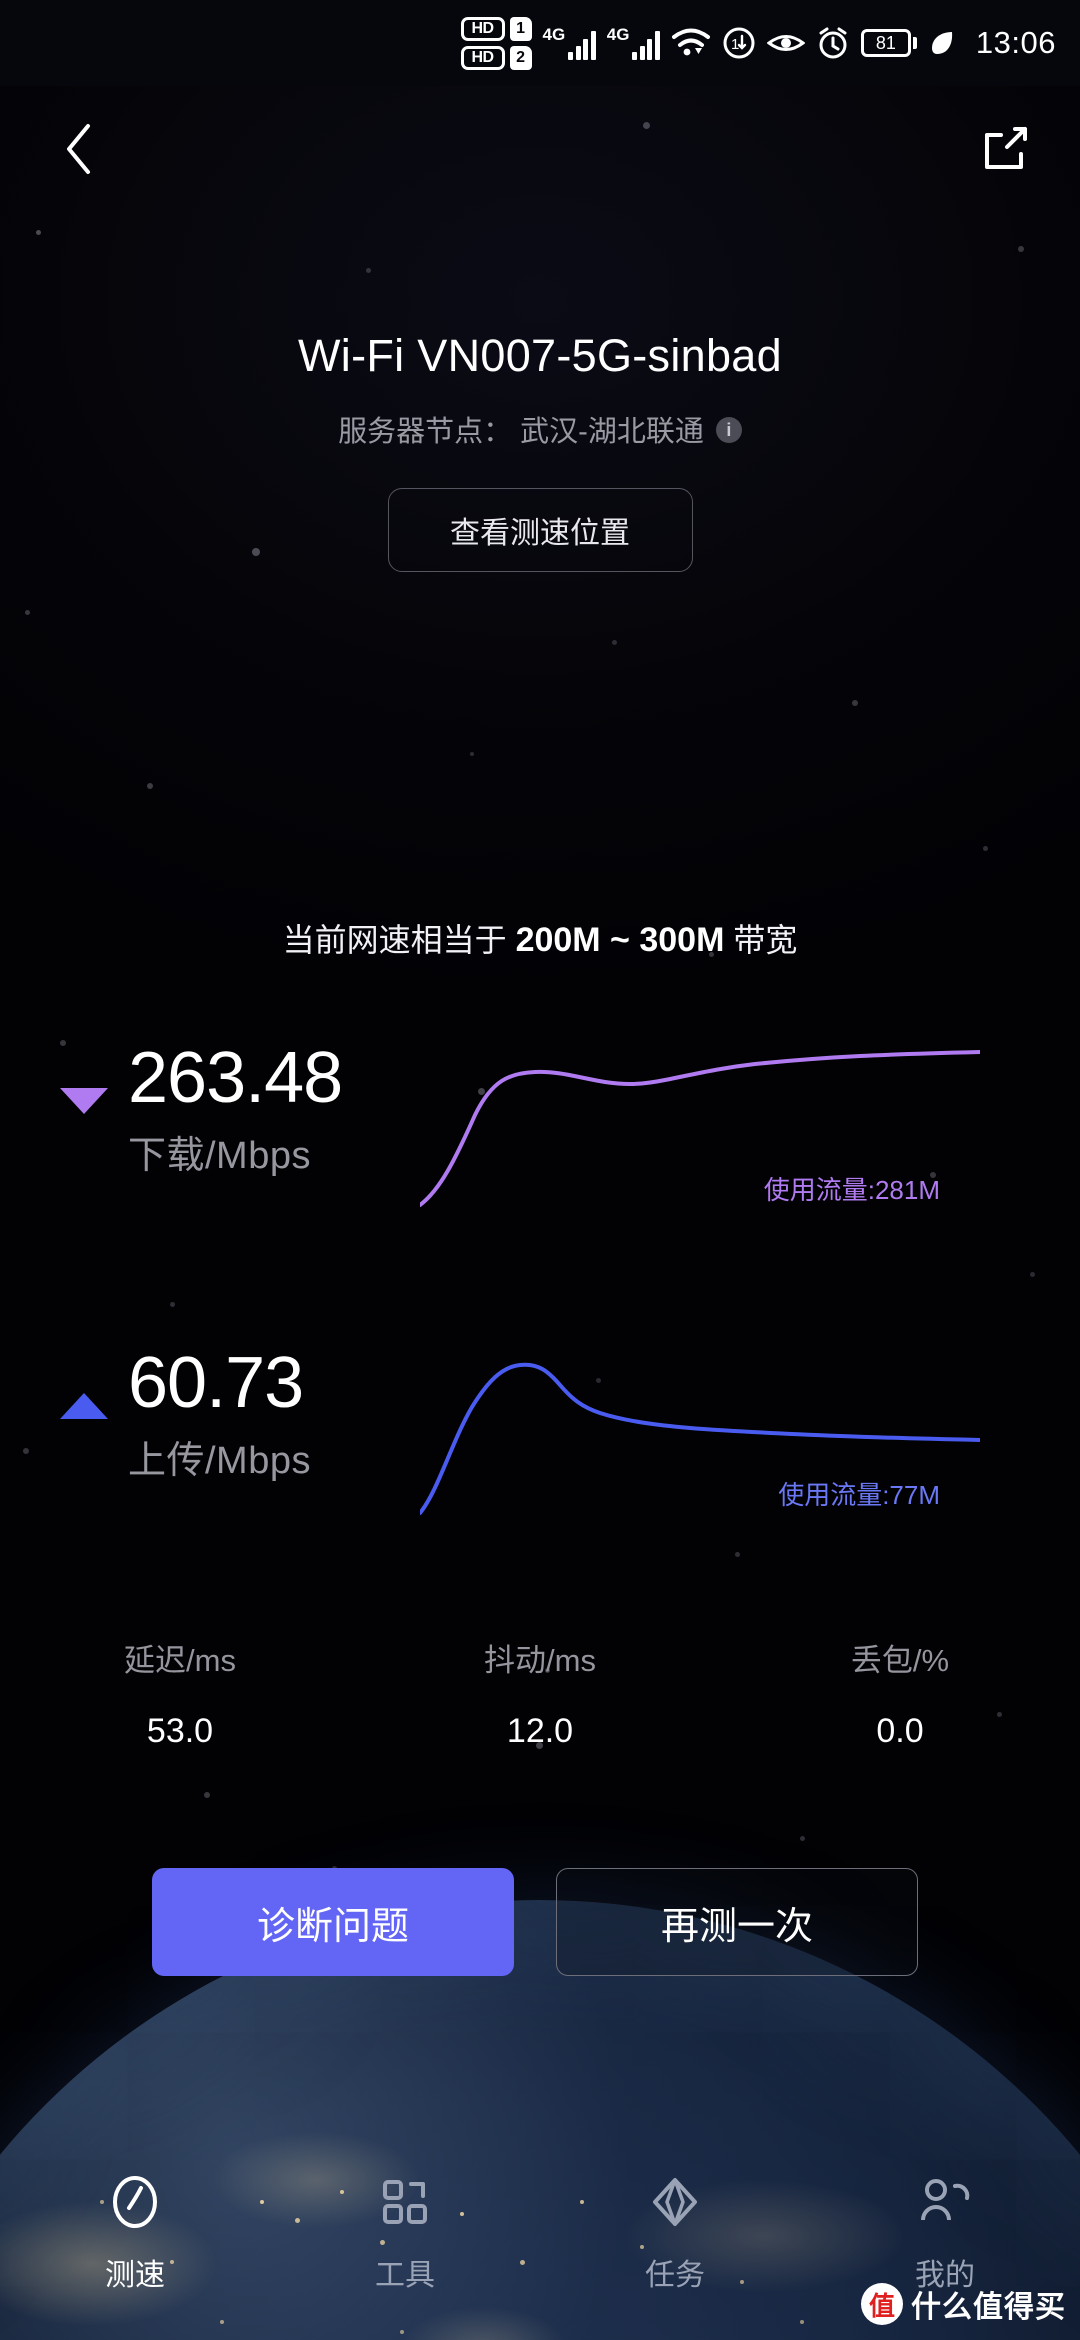  What do you see at coordinates (900, 1660) in the screenshot?
I see `stat-label: 丢包/%` at bounding box center [900, 1660].